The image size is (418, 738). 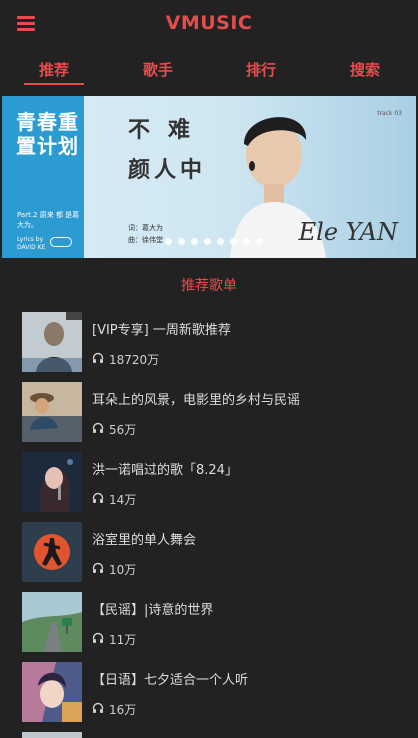 I want to click on playlist-item: 【日语】七夕适合一个人听 16万, so click(x=209, y=693).